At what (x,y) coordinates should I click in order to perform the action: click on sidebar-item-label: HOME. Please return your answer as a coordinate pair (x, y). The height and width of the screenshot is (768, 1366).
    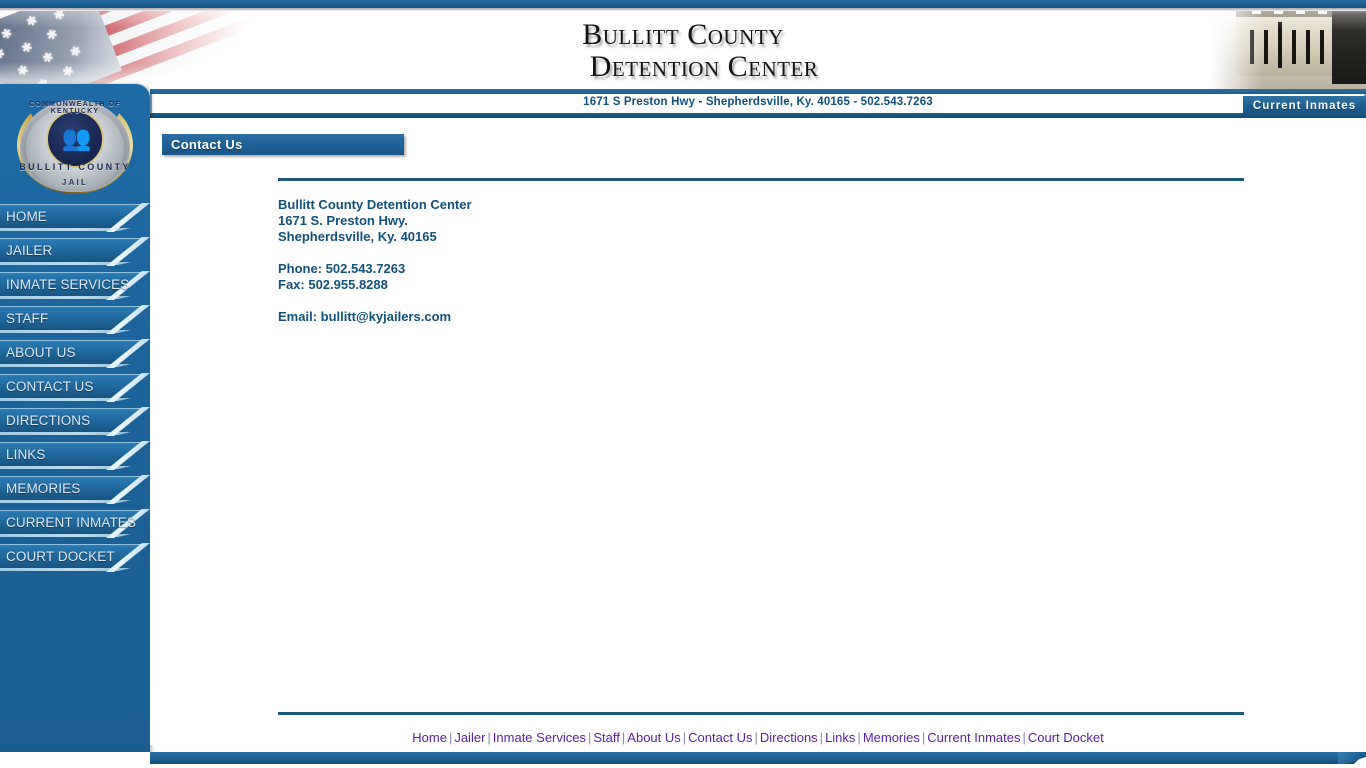
    Looking at the image, I should click on (26, 216).